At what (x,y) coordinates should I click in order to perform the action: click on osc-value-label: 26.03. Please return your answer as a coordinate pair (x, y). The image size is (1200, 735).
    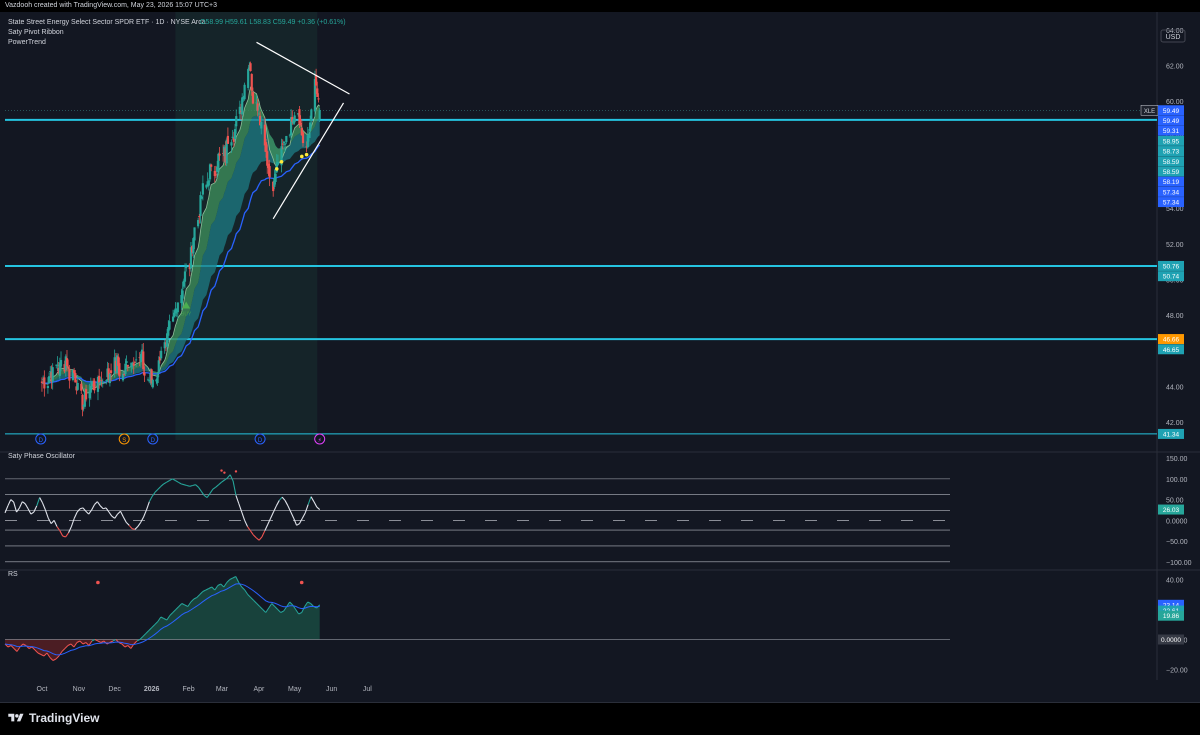
    Looking at the image, I should click on (1171, 510).